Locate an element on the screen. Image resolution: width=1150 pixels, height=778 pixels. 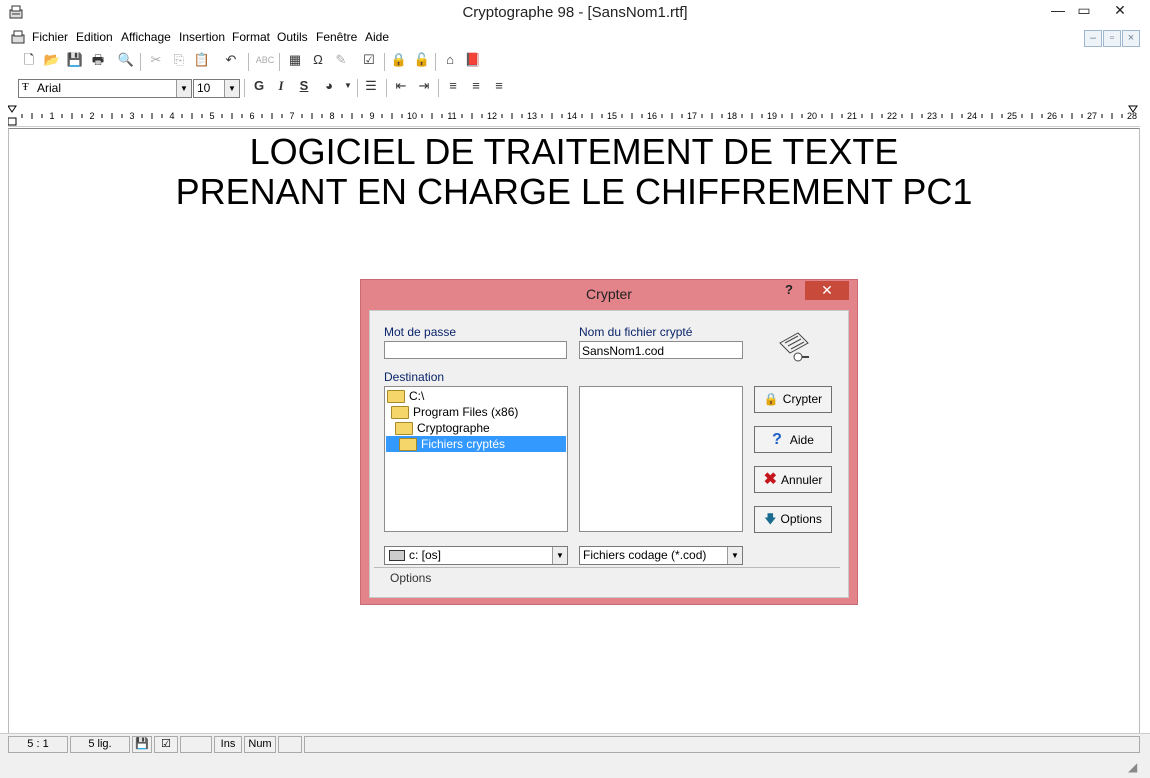
ruler-number: 24 is located at coordinates (972, 116).